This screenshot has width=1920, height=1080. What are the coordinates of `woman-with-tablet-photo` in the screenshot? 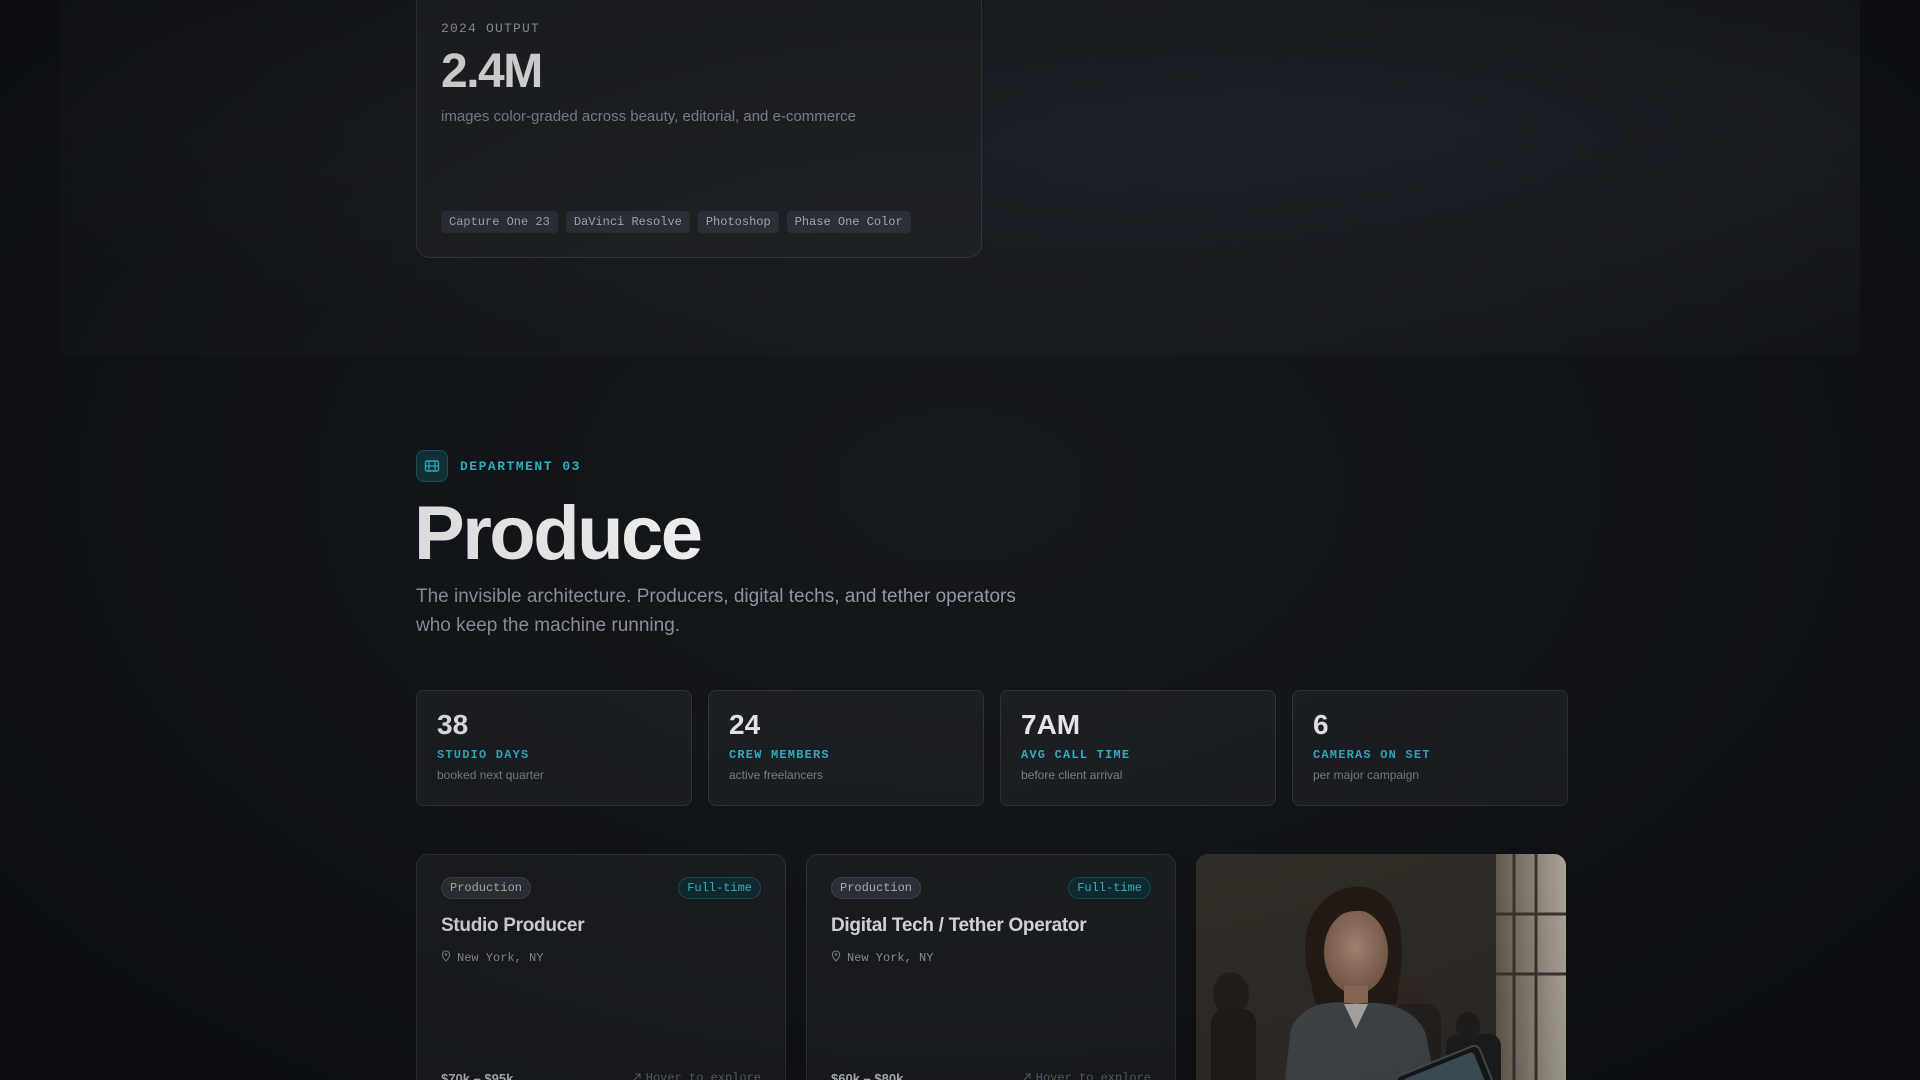 It's located at (1381, 967).